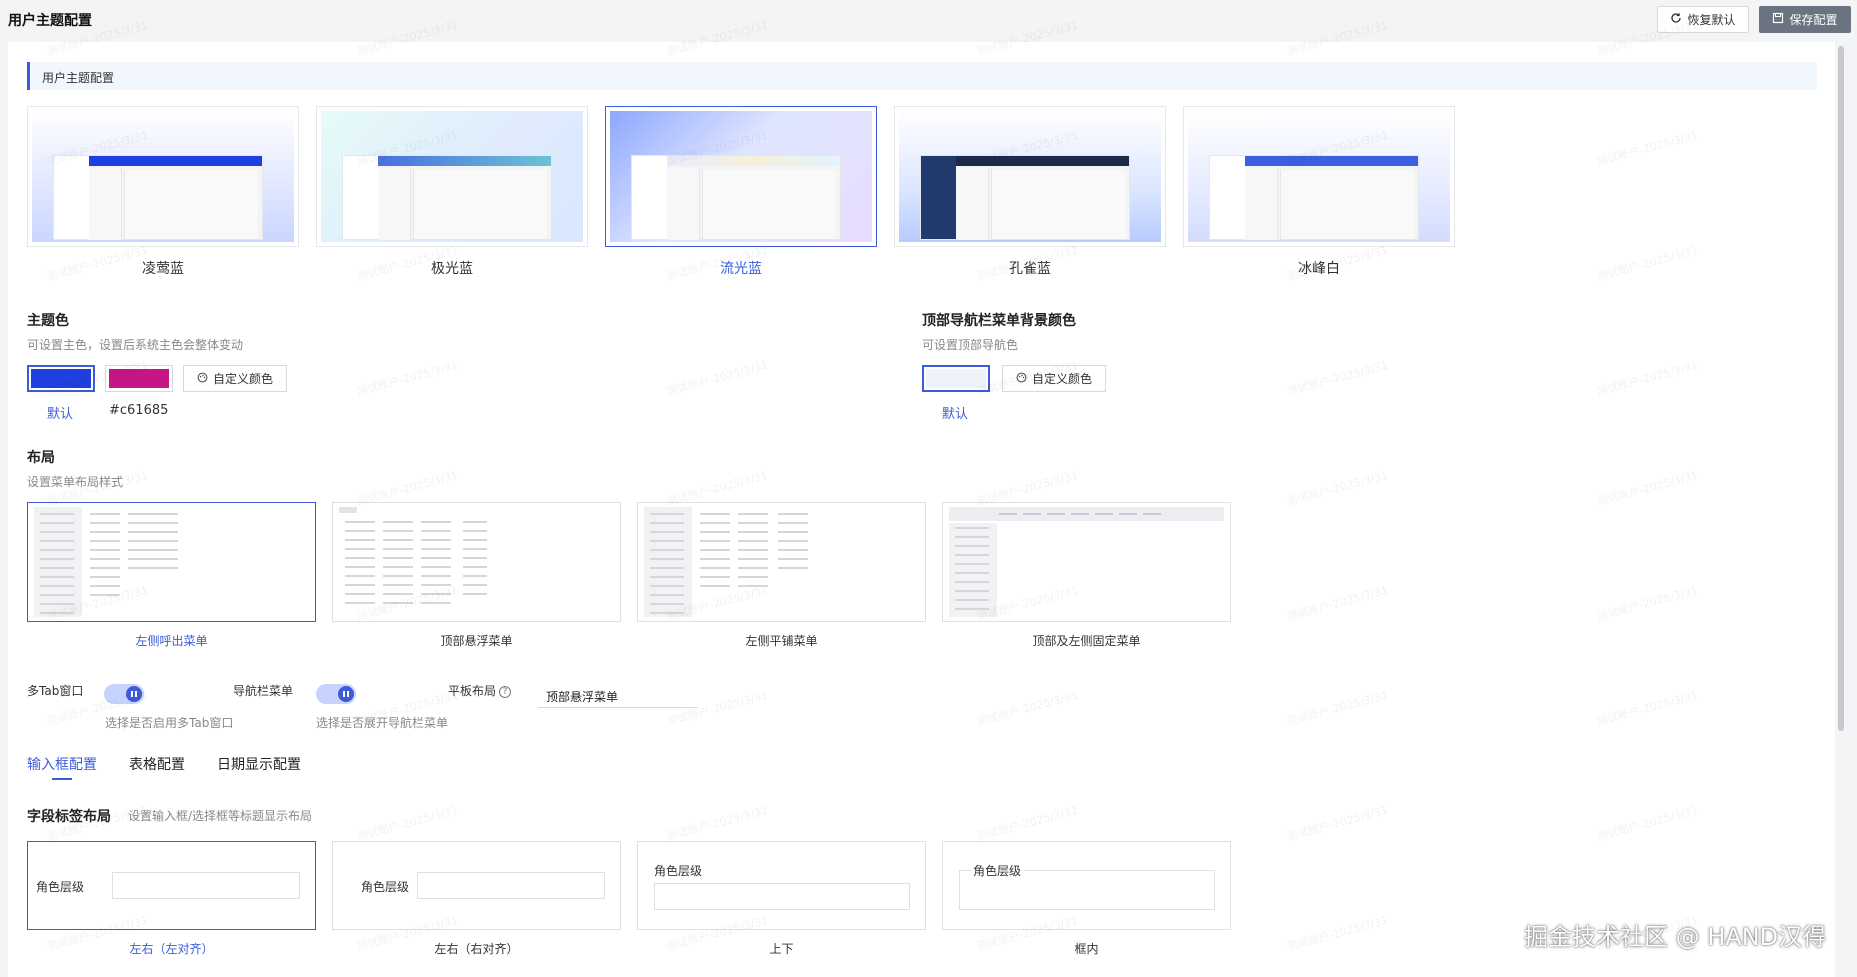  I want to click on section-header: 用户主题配置, so click(922, 76).